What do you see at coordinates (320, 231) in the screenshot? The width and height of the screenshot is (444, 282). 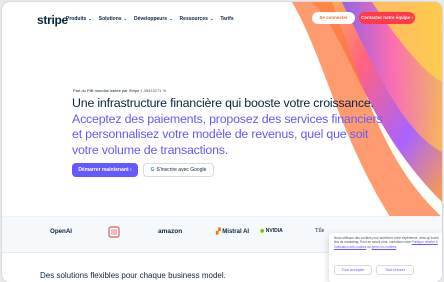 I see `tile-logo: Tile` at bounding box center [320, 231].